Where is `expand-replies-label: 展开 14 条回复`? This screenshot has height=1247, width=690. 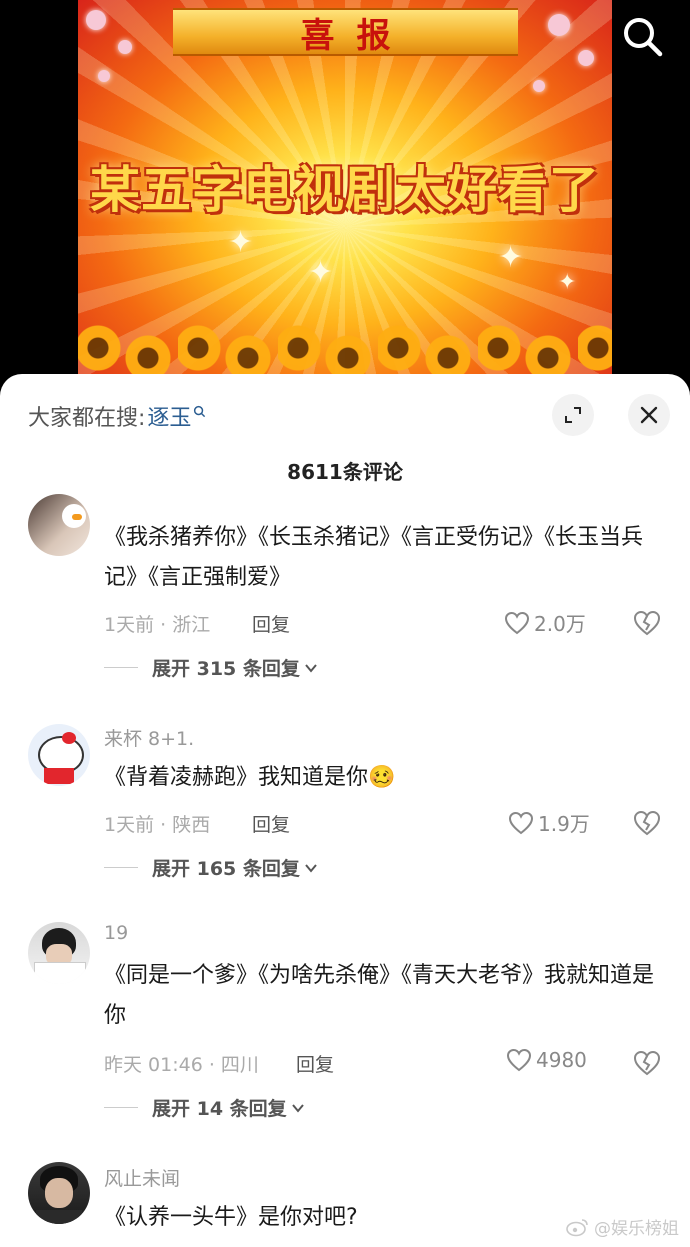
expand-replies-label: 展开 14 条回复 is located at coordinates (219, 1109).